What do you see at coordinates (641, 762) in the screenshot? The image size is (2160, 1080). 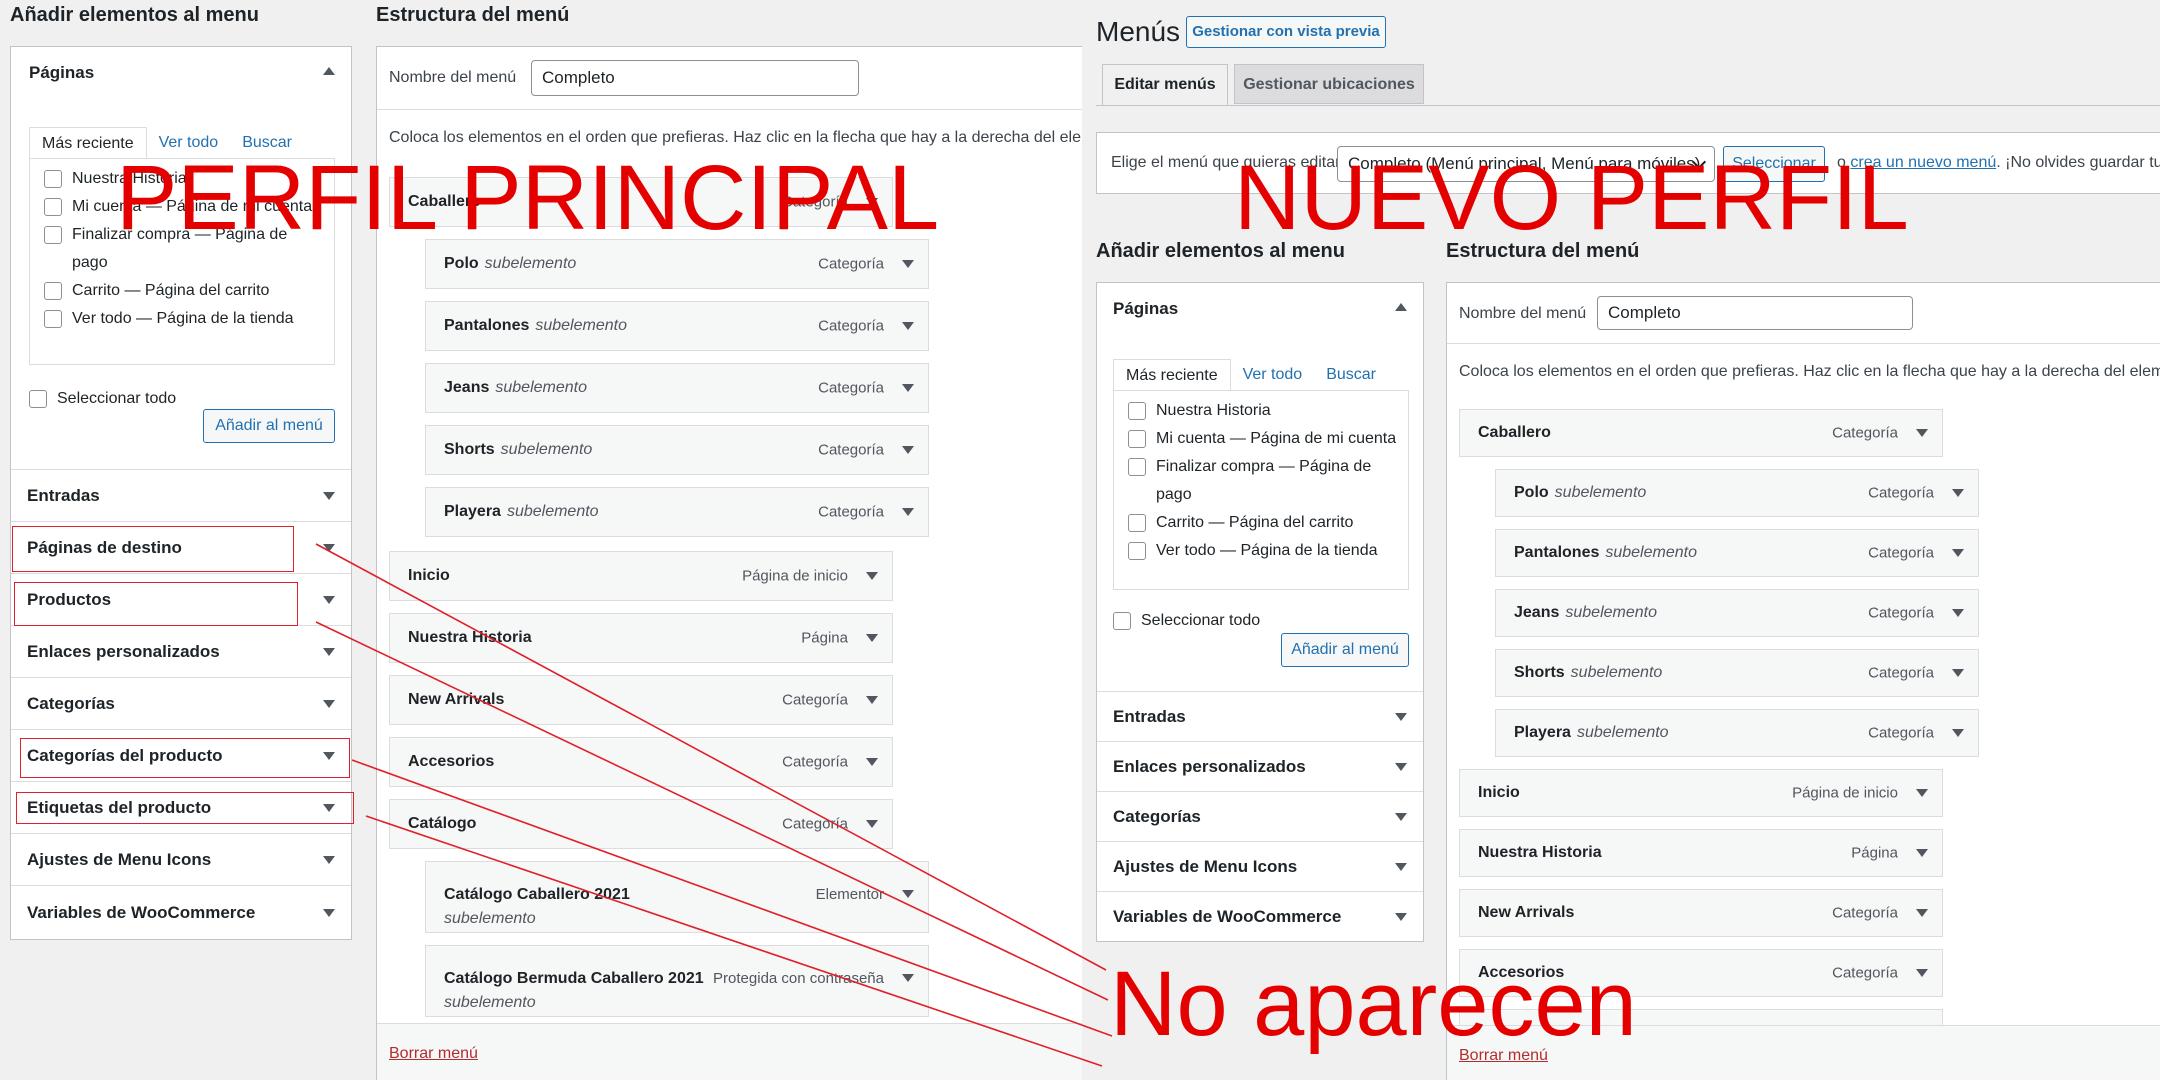 I see `menu-item: Accesorios Categoría` at bounding box center [641, 762].